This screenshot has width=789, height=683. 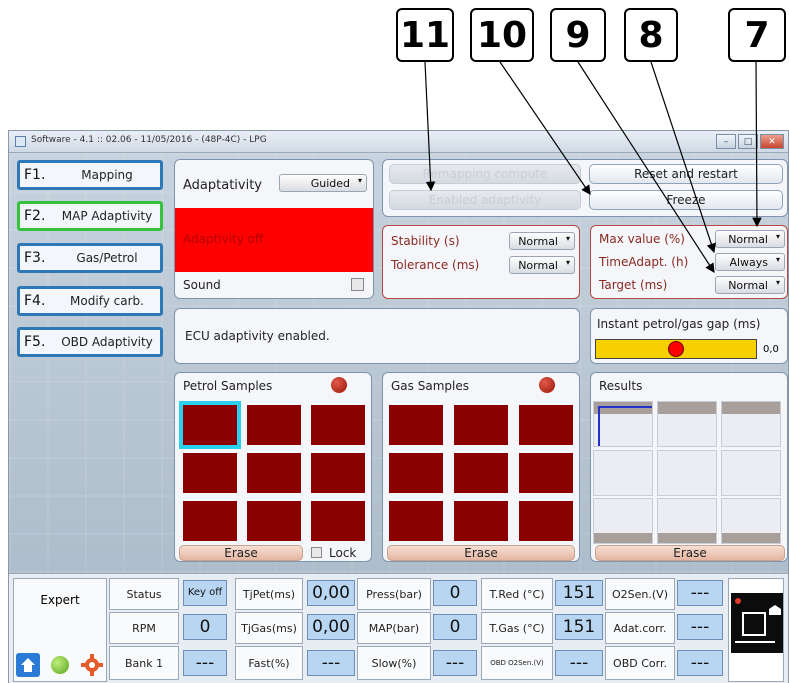 I want to click on tred-value: 151, so click(x=579, y=593).